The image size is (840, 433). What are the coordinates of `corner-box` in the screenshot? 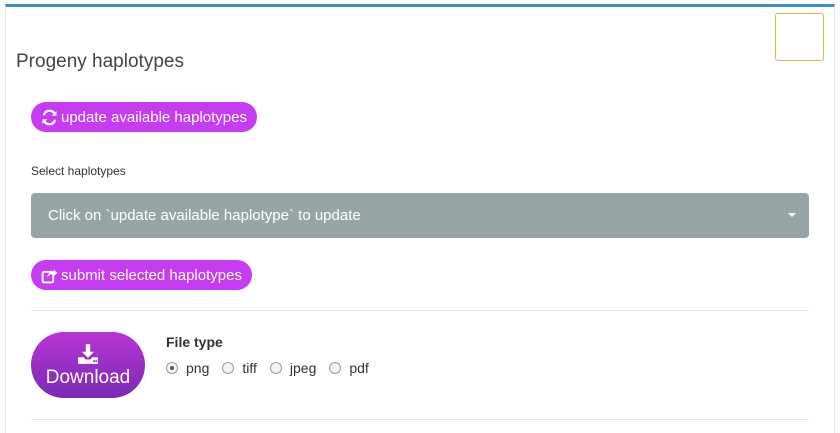 It's located at (799, 37).